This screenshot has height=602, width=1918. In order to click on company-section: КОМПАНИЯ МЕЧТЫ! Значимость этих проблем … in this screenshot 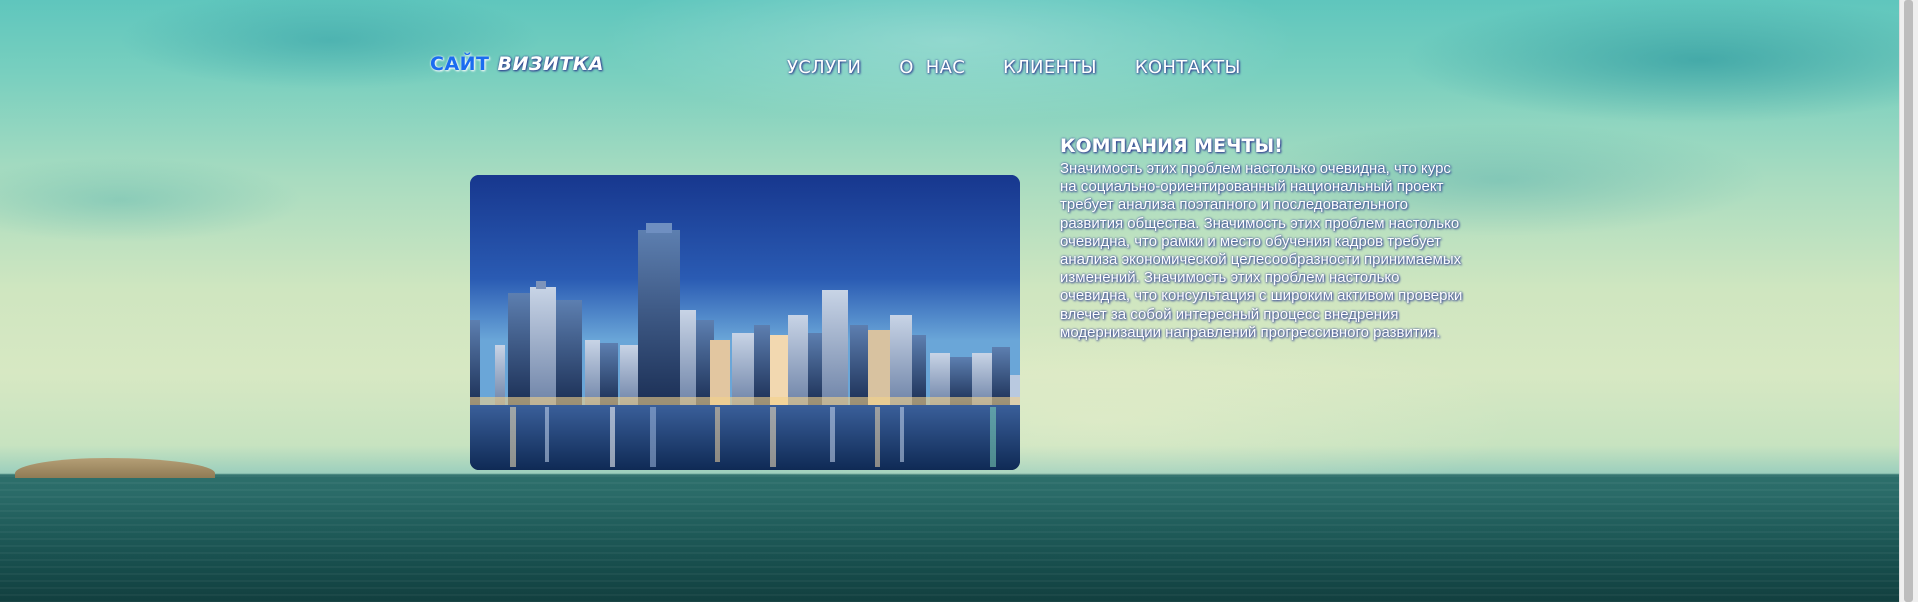, I will do `click(1265, 238)`.